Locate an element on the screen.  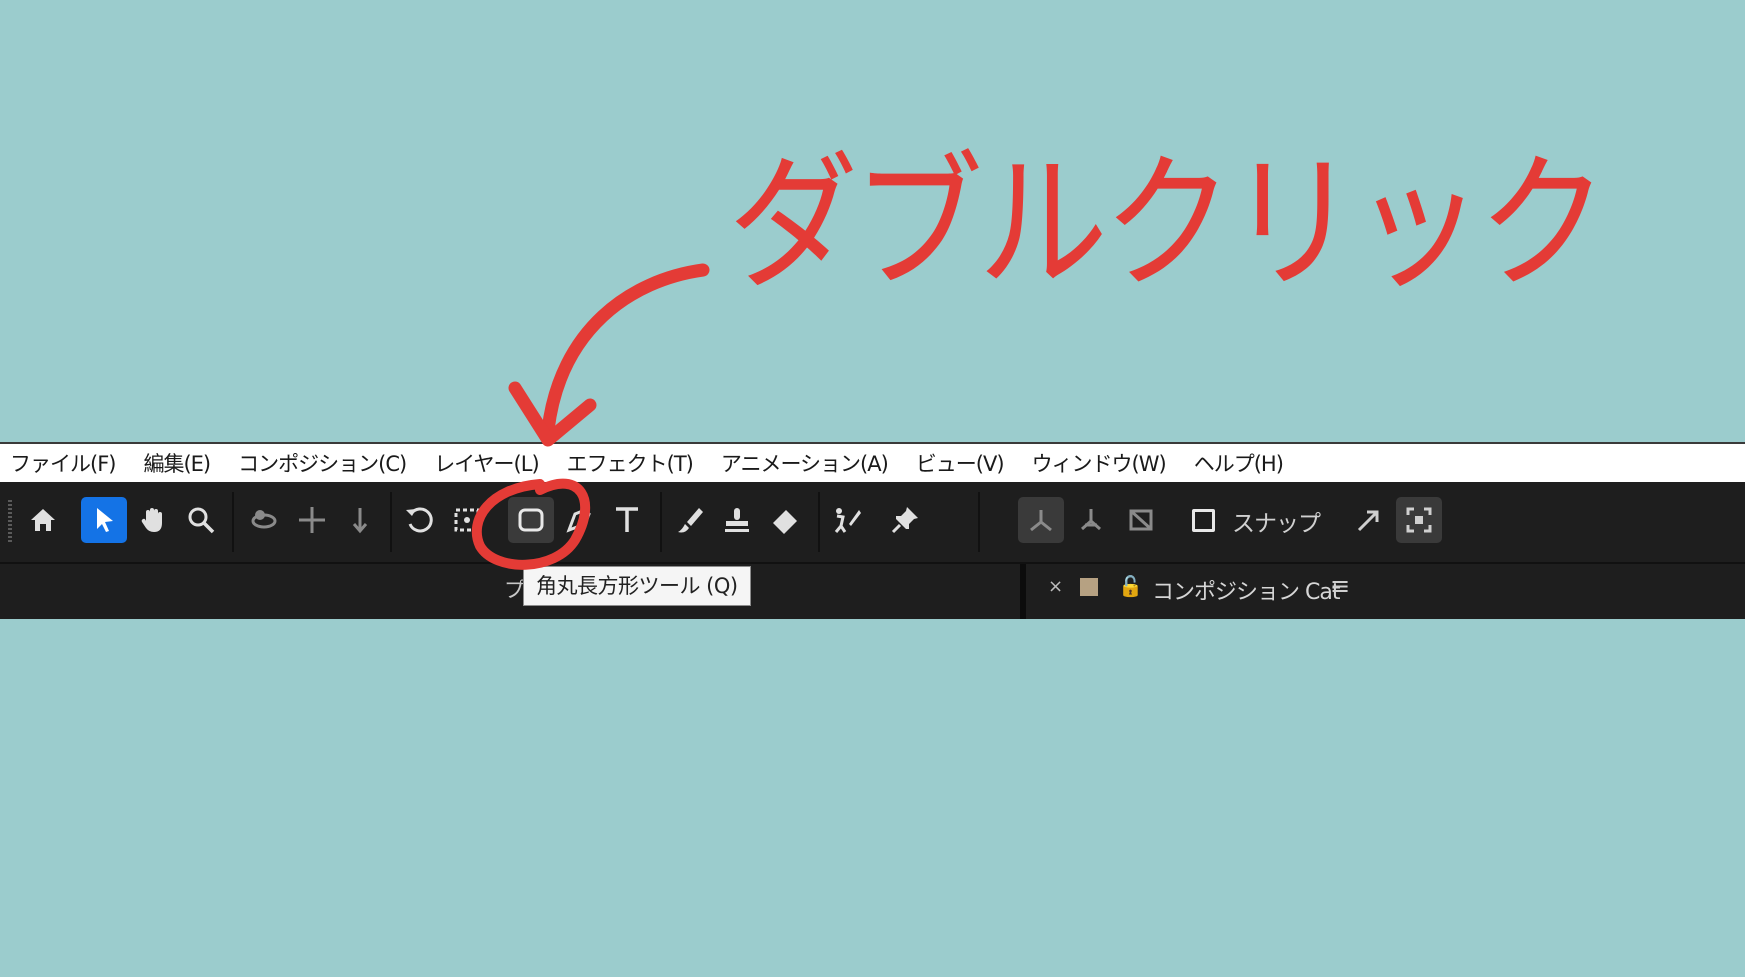
menu-file: ファイル(F) is located at coordinates (63, 463).